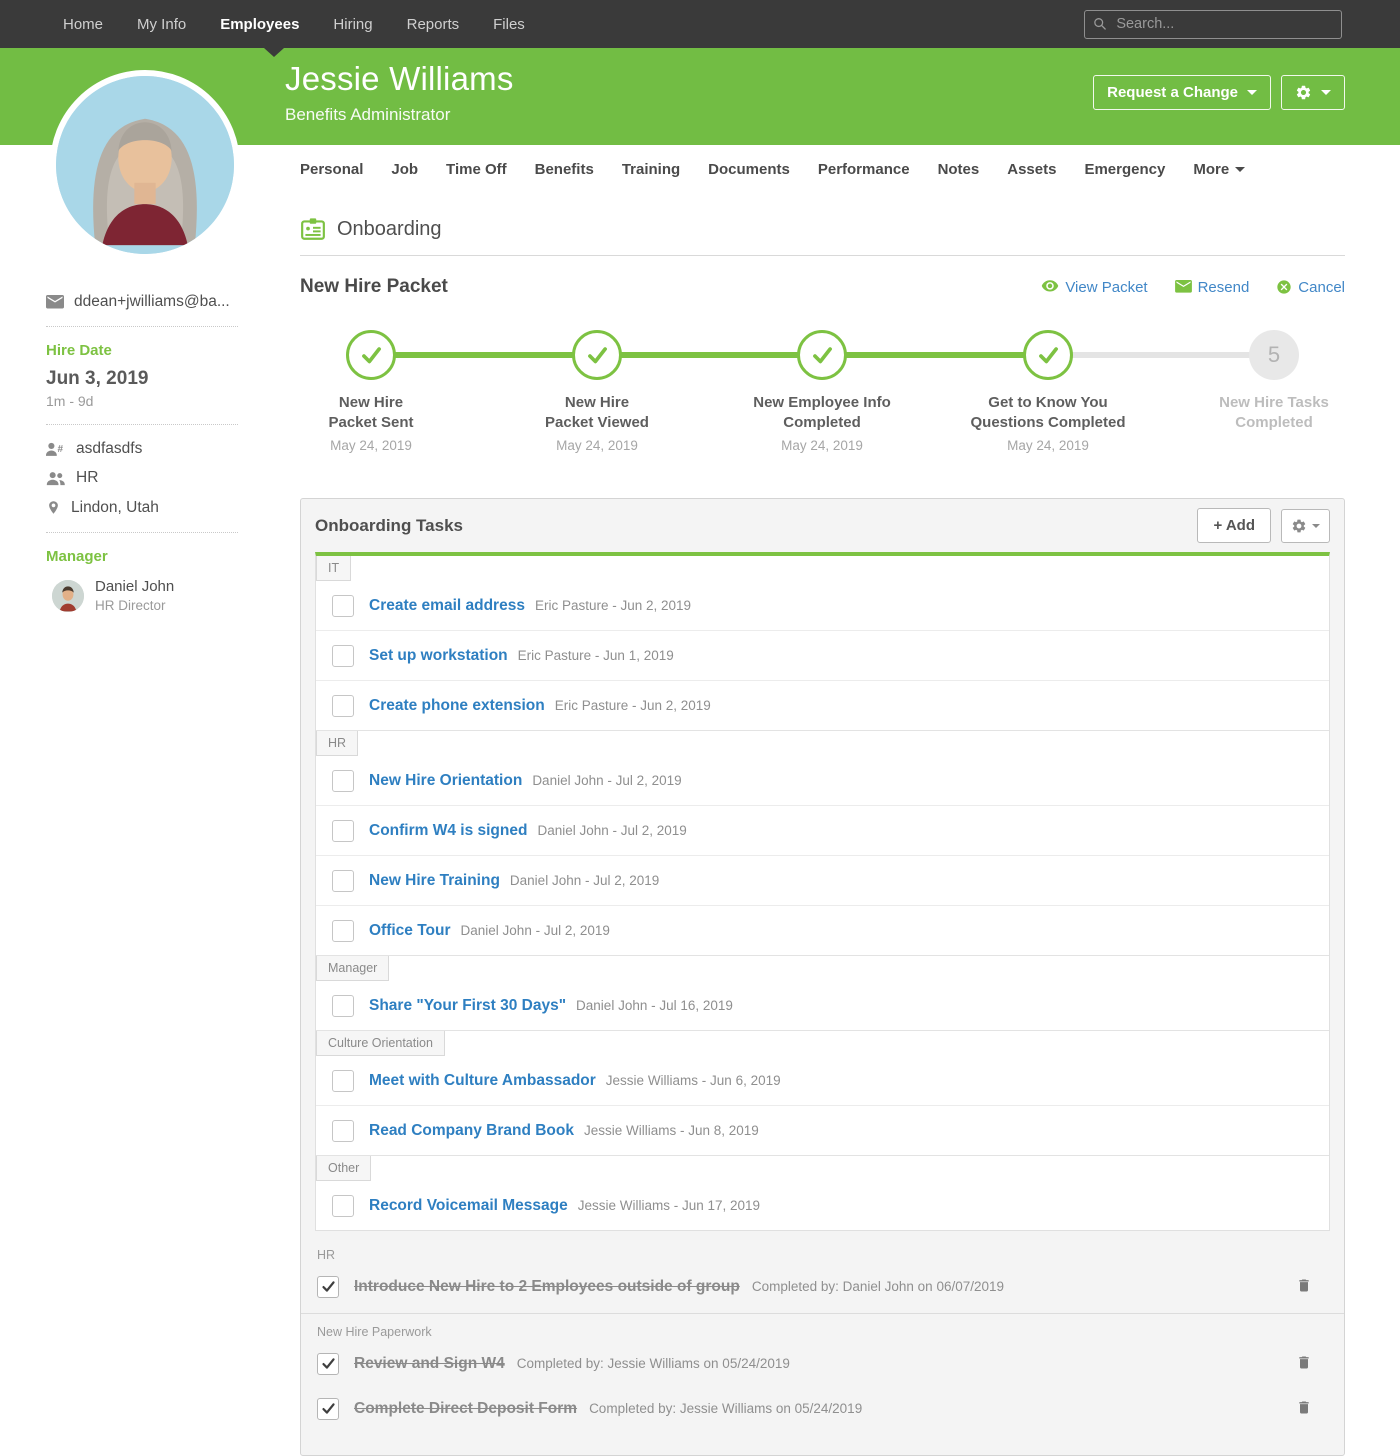 This screenshot has height=1456, width=1400. I want to click on task-link: New Hire Training, so click(434, 881).